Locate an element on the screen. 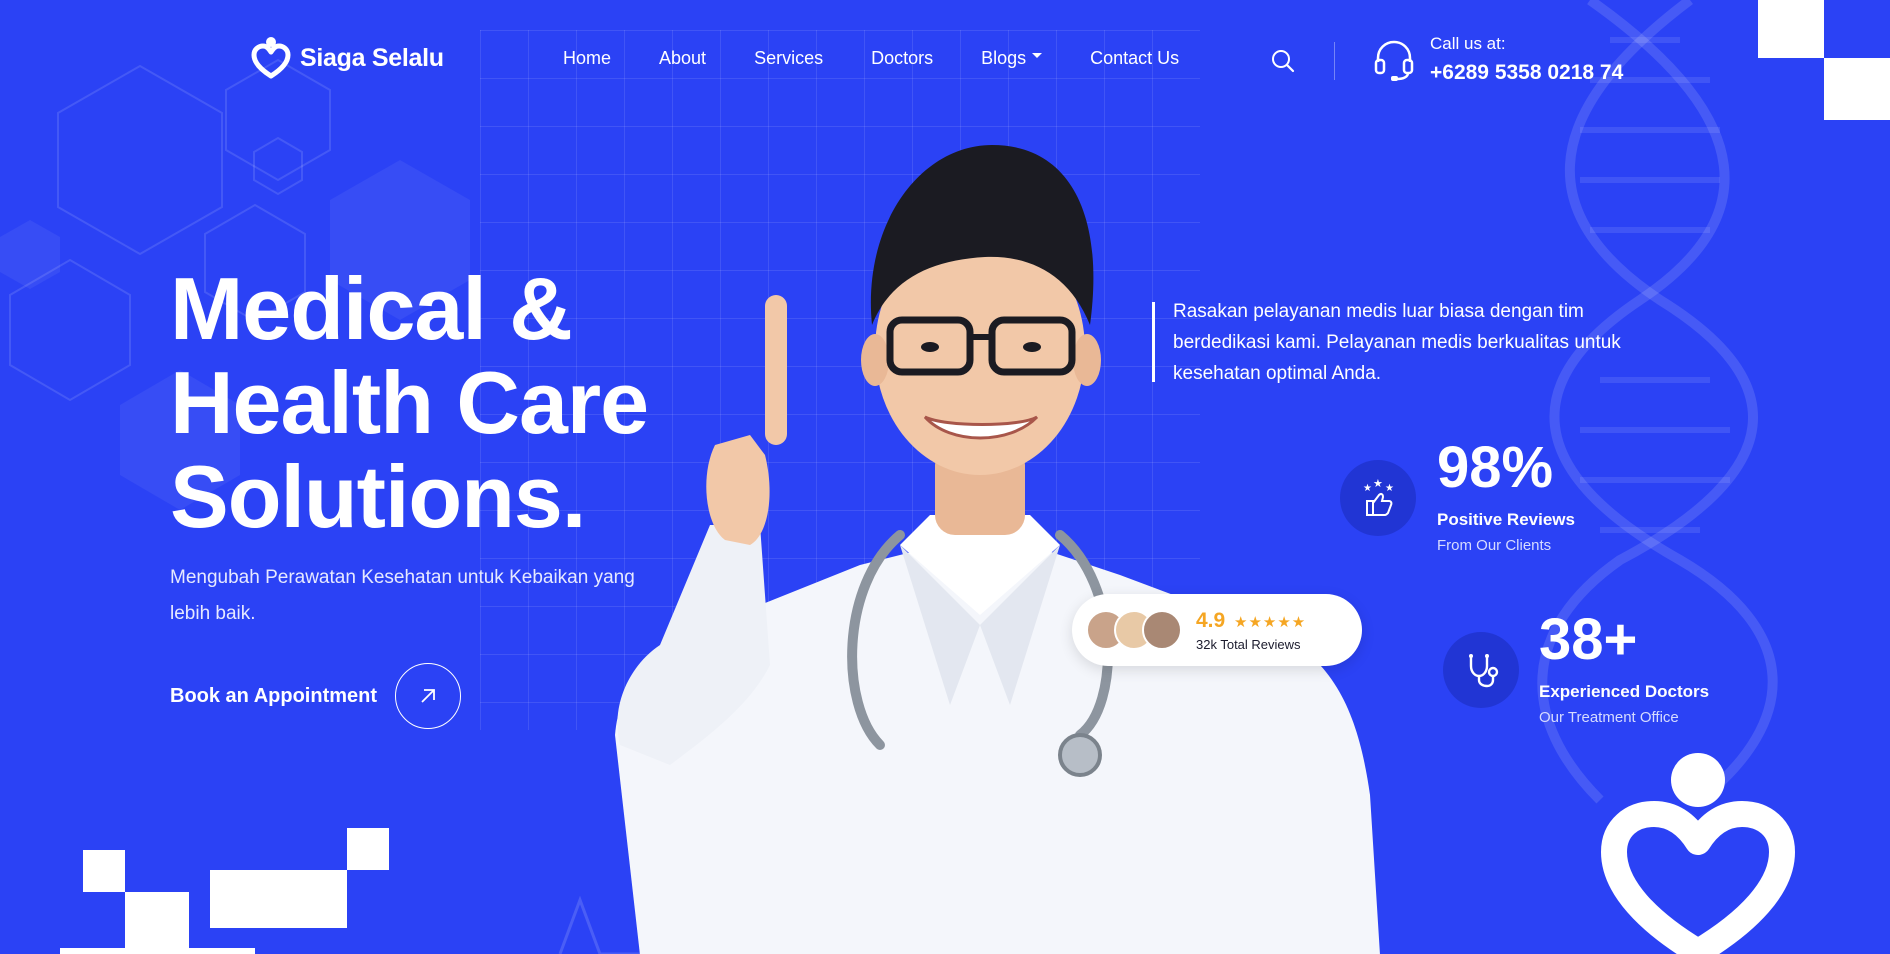 This screenshot has width=1890, height=954. thumbs-up-stars-icon: ★ ★ ★ is located at coordinates (1378, 496).